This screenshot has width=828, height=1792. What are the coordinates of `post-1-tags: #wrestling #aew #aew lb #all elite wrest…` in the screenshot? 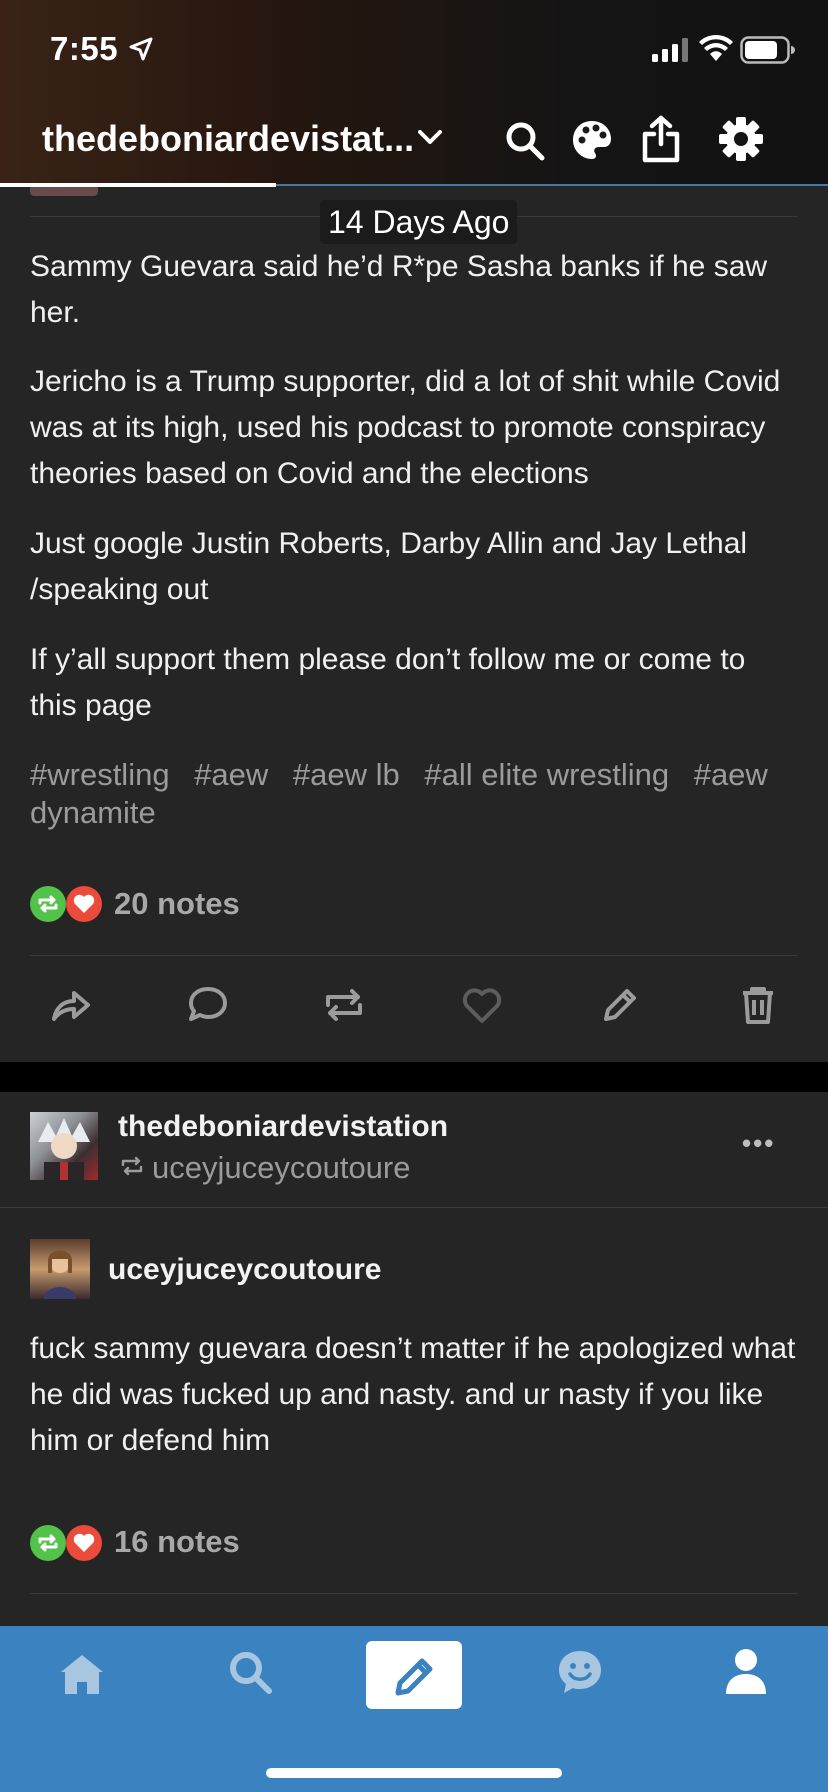 It's located at (415, 794).